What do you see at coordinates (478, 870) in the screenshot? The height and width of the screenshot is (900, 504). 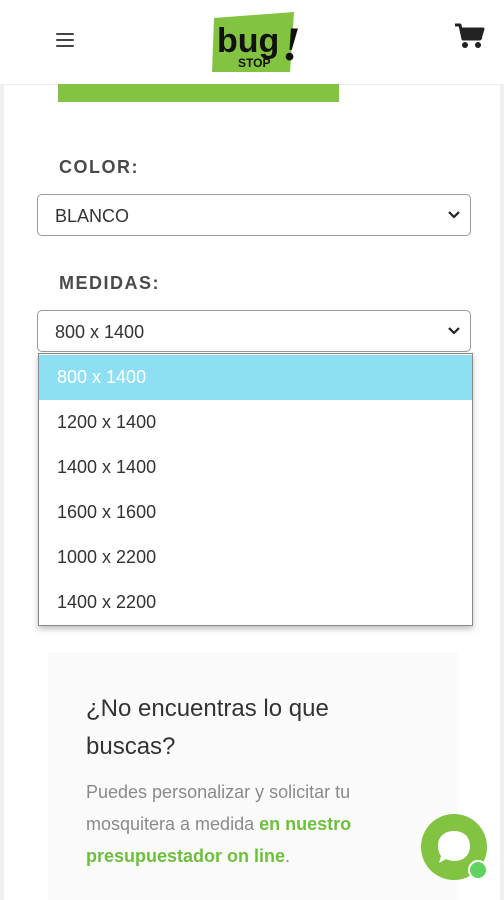 I see `online-status-dot` at bounding box center [478, 870].